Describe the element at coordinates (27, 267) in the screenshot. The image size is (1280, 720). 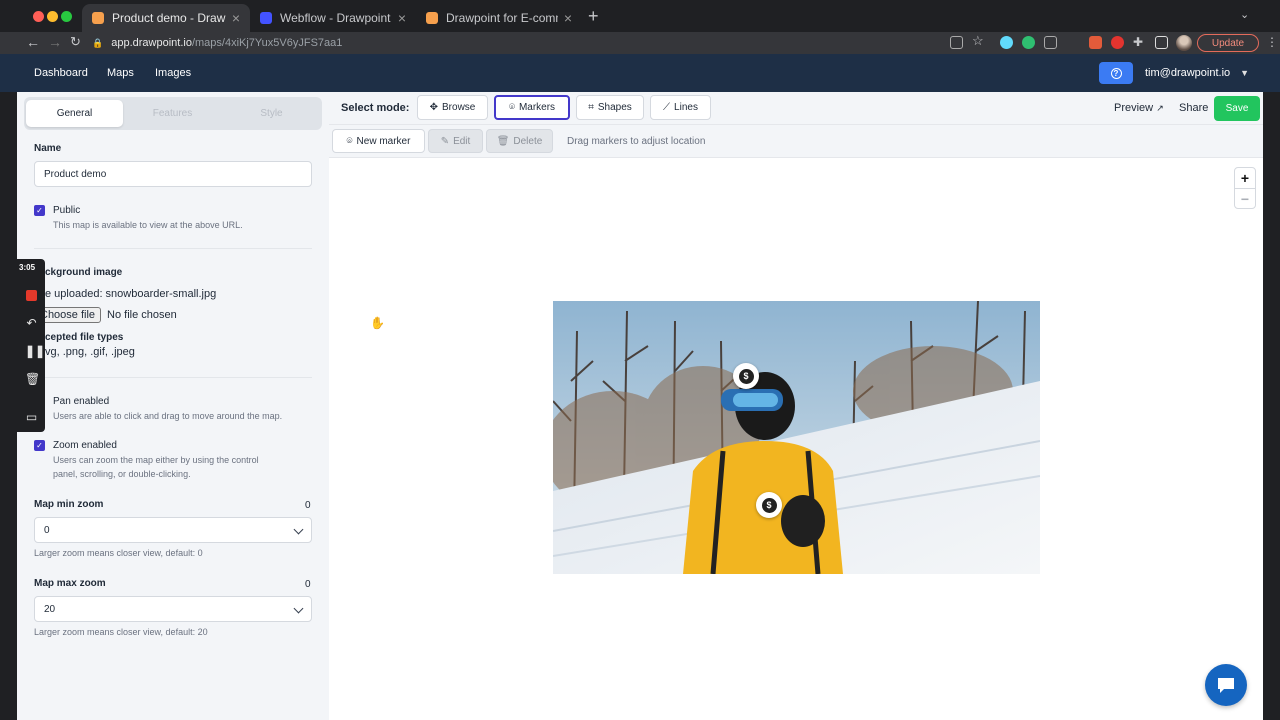
I see `recording-time: 3:05` at that location.